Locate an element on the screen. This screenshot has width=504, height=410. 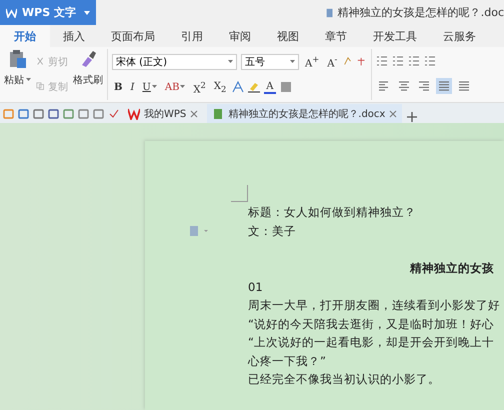
brush-icon is located at coordinates (88, 59).